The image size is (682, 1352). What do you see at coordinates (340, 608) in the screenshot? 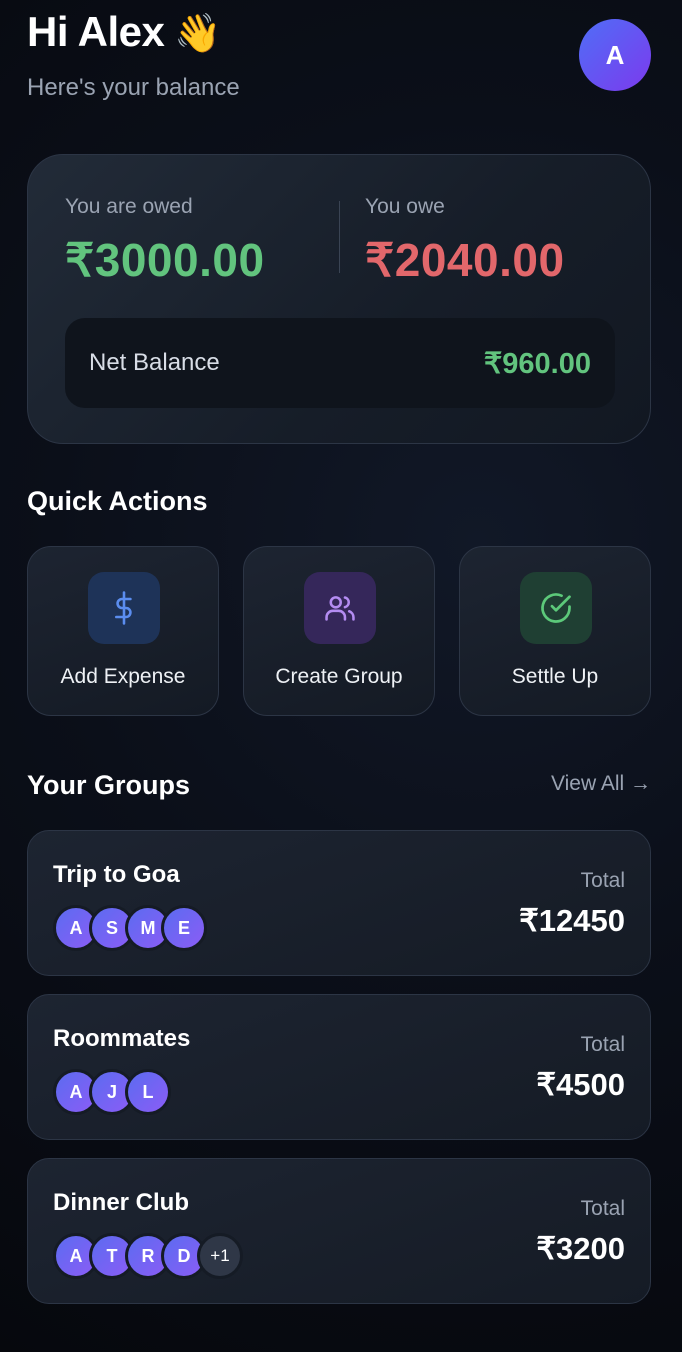
I see `users-icon` at bounding box center [340, 608].